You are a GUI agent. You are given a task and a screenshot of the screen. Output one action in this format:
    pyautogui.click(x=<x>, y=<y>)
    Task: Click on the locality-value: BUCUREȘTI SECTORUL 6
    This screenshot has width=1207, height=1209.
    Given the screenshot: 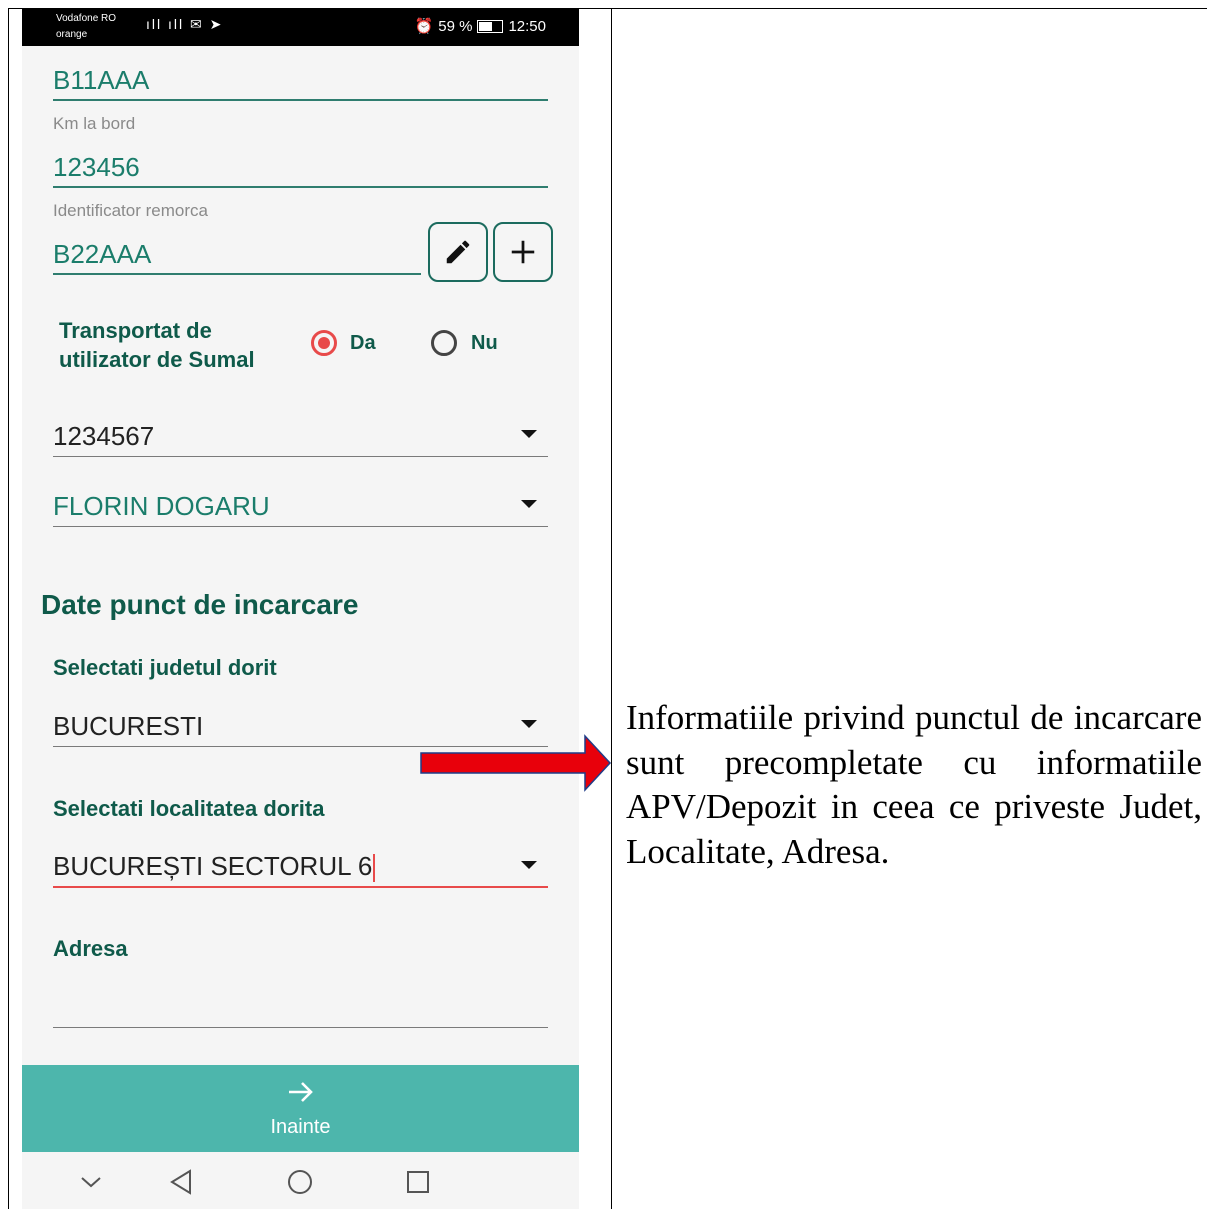 What is the action you would take?
    pyautogui.click(x=213, y=866)
    